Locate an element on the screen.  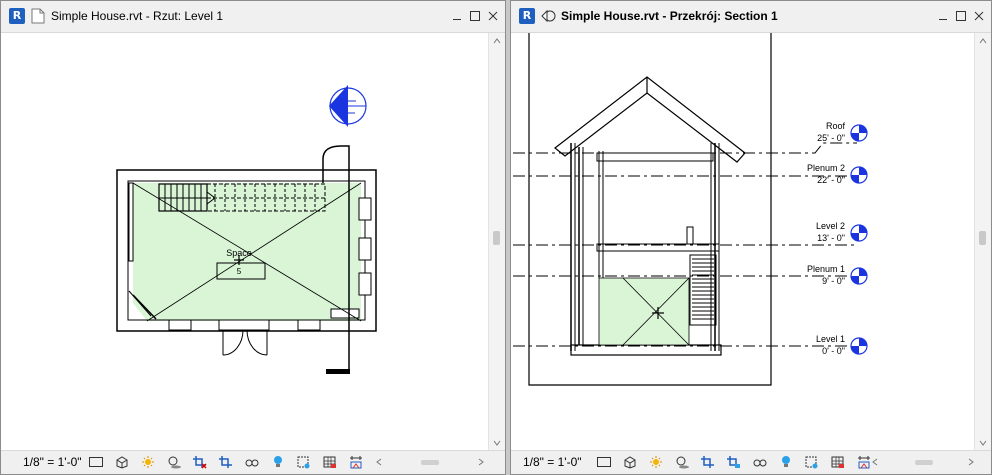
level-elevation-plenum-2: 22' - 0" is located at coordinates (831, 180).